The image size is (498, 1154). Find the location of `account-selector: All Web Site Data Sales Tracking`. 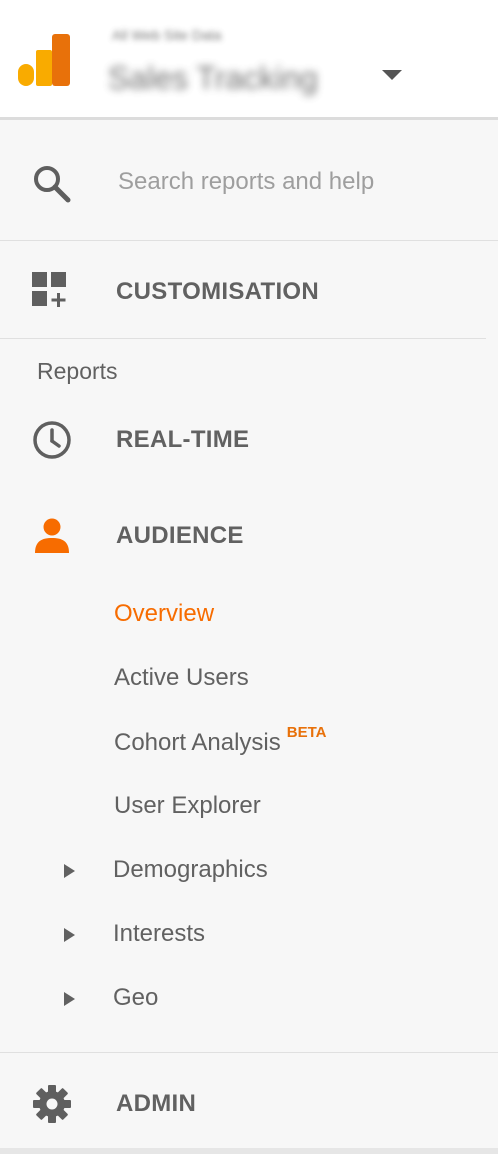

account-selector: All Web Site Data Sales Tracking is located at coordinates (258, 62).